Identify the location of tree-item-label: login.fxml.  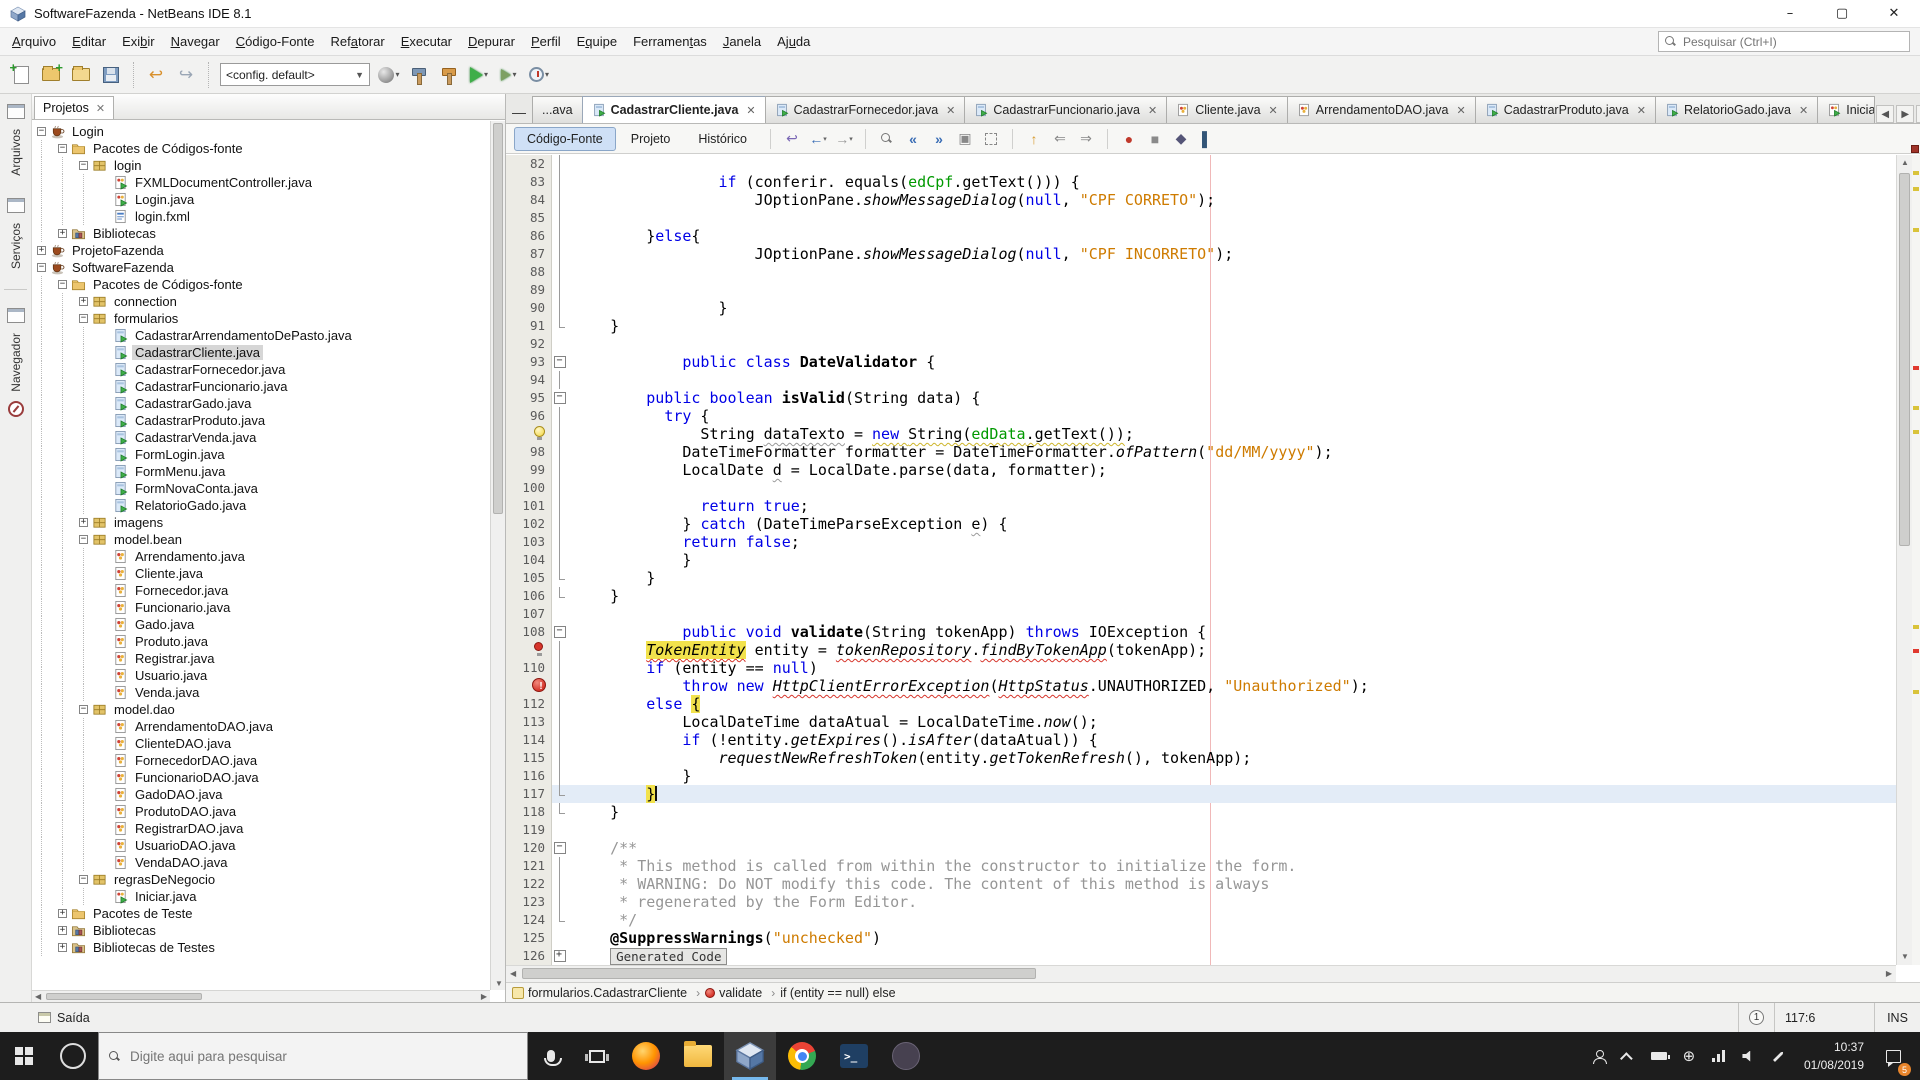
(162, 216).